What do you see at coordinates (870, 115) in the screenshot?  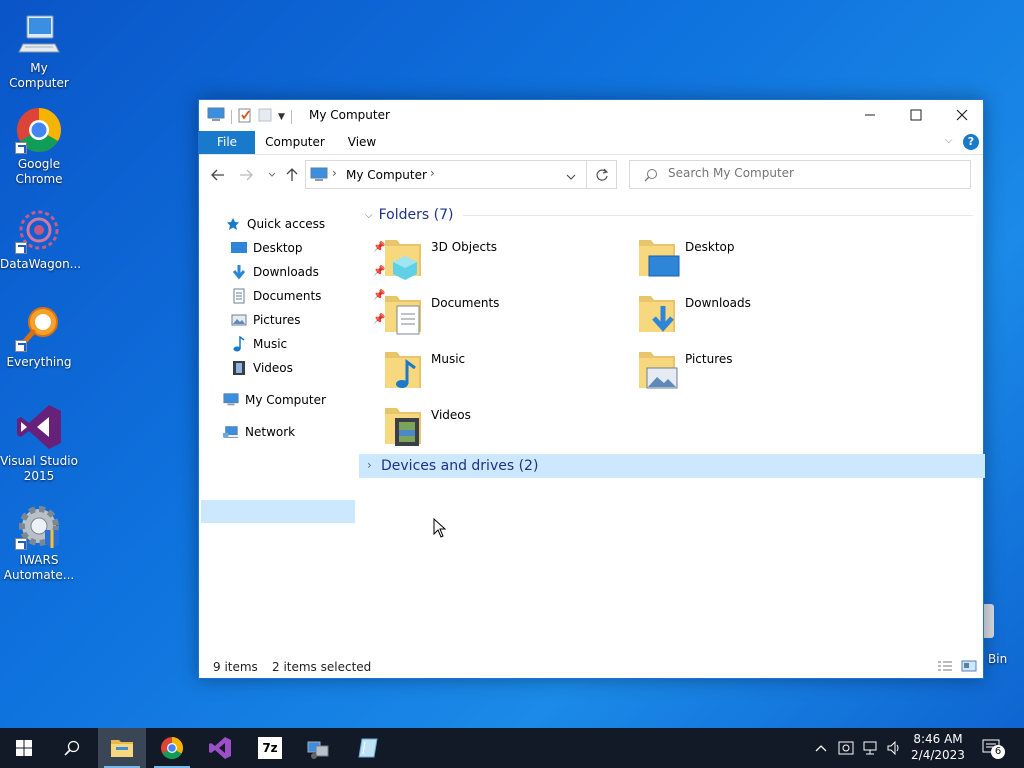 I see `minimize-button` at bounding box center [870, 115].